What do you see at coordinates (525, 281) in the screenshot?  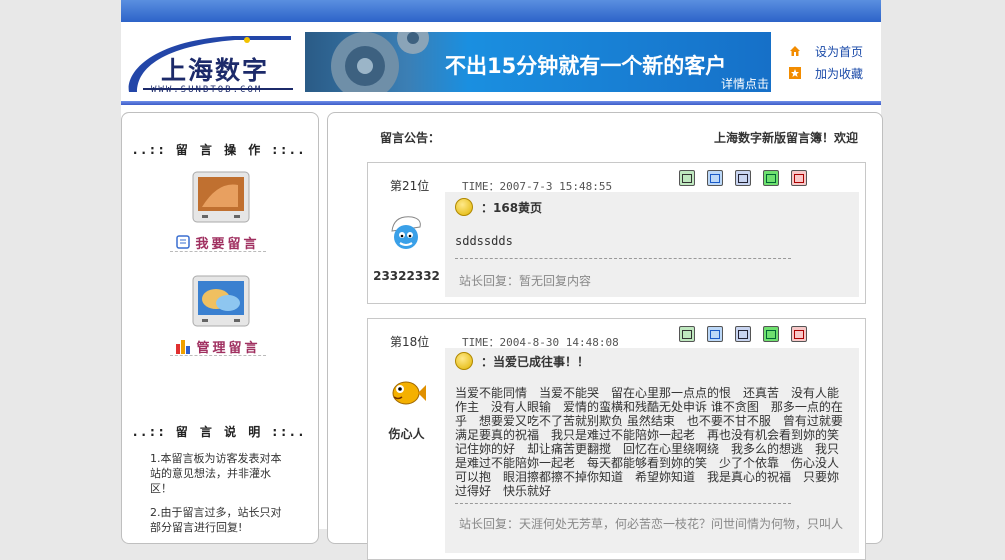 I see `admin-reply: 站长回复：暂无回复内容` at bounding box center [525, 281].